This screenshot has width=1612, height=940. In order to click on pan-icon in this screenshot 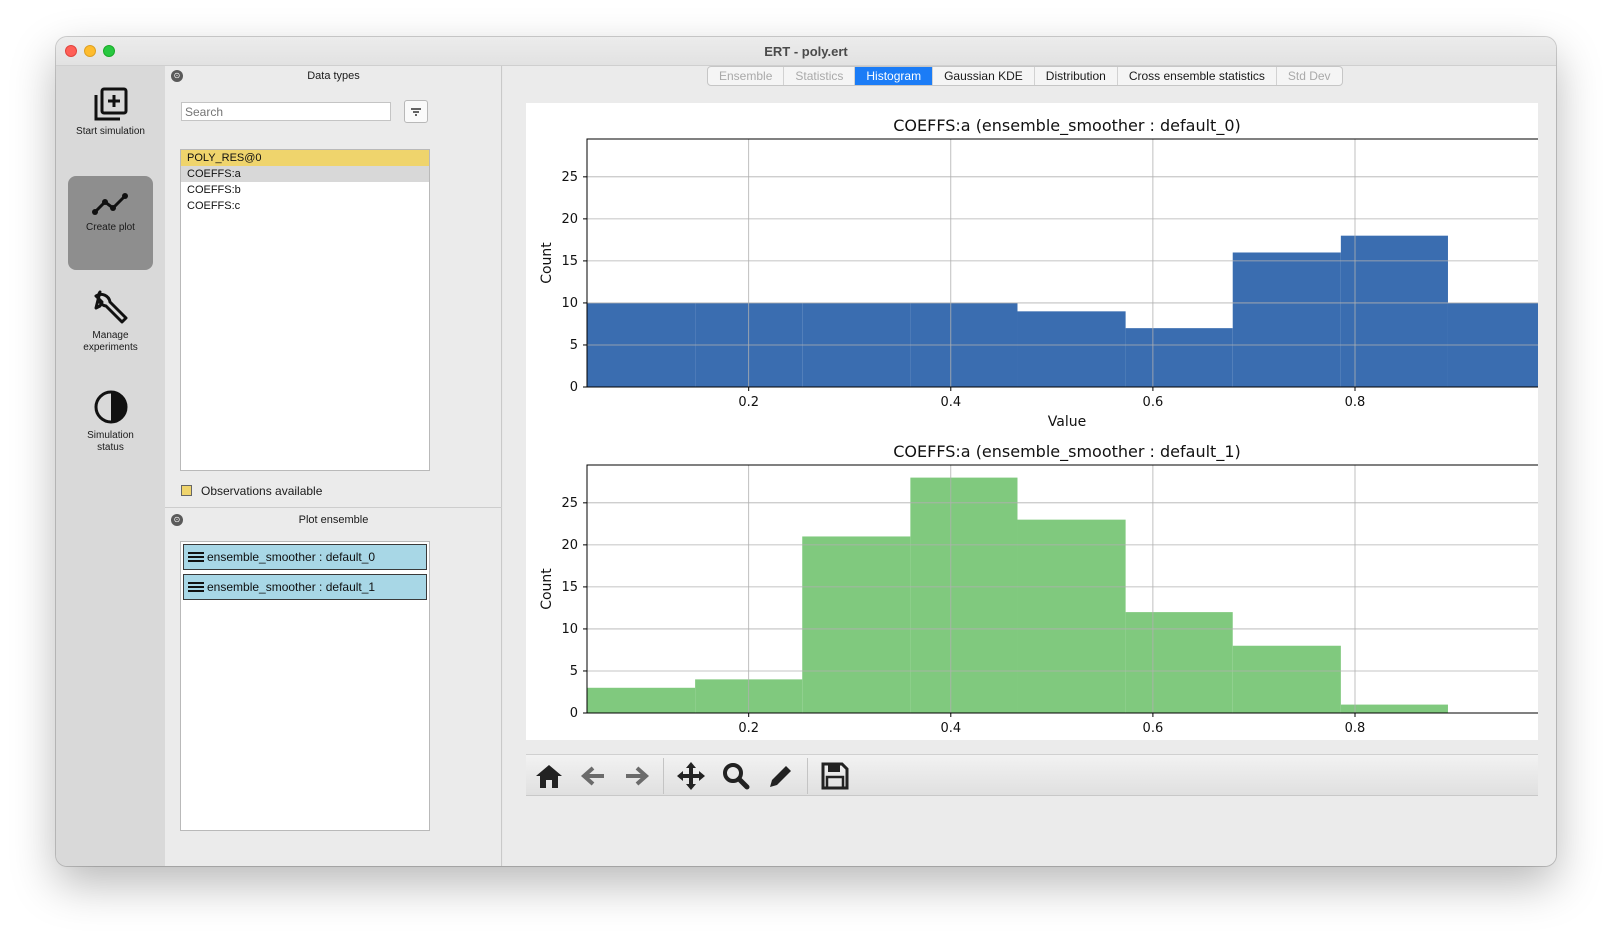, I will do `click(691, 776)`.